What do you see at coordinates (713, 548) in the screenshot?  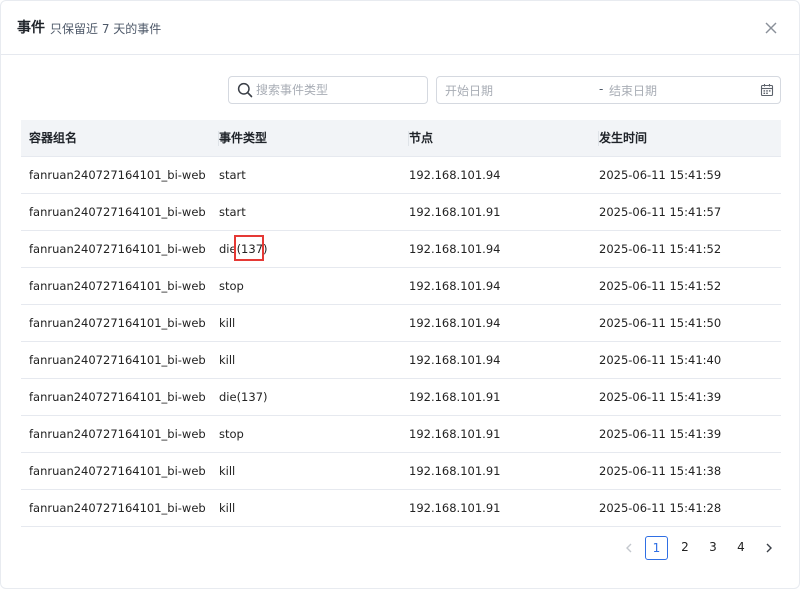 I see `page-button-3: 3` at bounding box center [713, 548].